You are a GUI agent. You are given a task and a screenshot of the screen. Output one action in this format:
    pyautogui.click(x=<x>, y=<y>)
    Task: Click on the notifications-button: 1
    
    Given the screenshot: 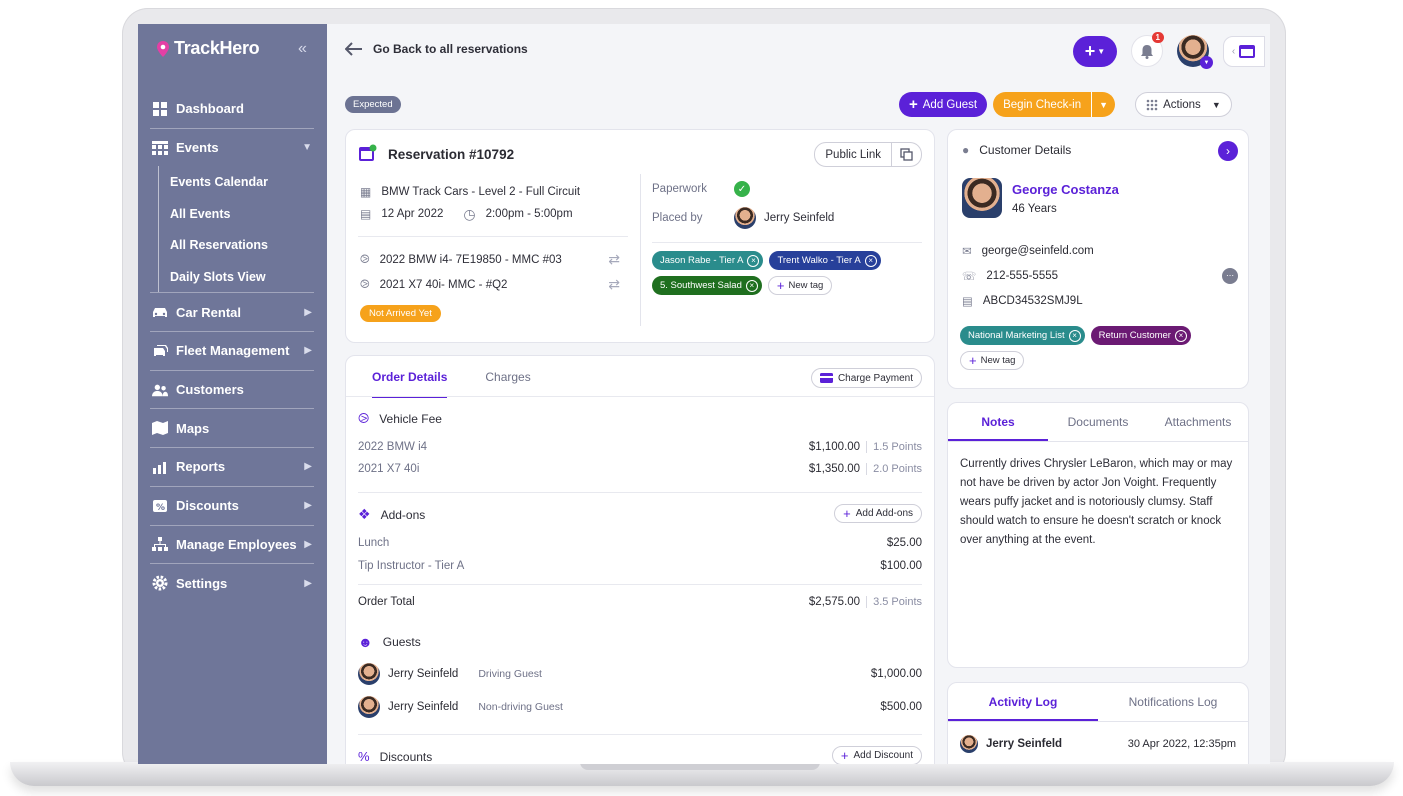 What is the action you would take?
    pyautogui.click(x=1147, y=49)
    